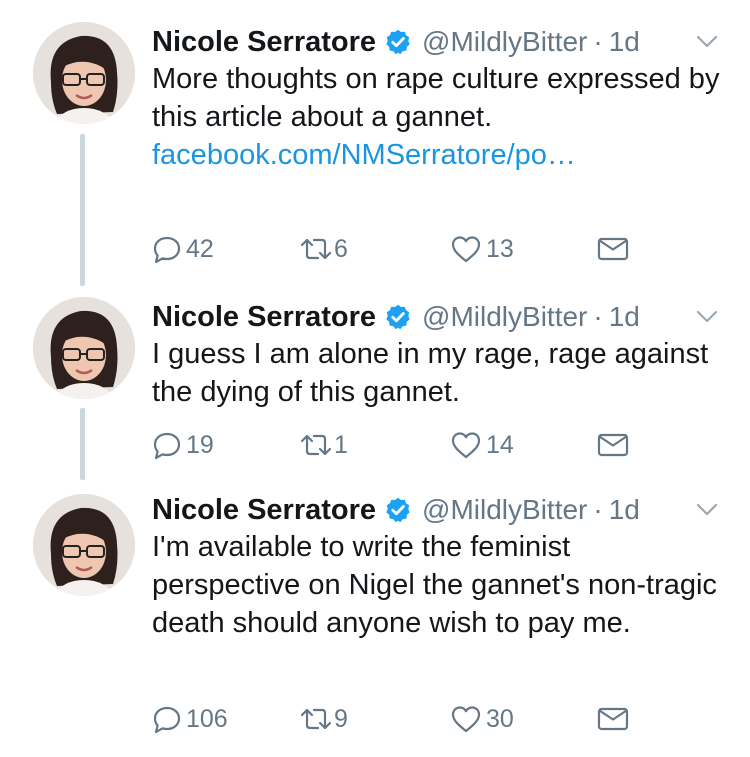 This screenshot has width=750, height=757. What do you see at coordinates (183, 445) in the screenshot?
I see `reply-button: 19` at bounding box center [183, 445].